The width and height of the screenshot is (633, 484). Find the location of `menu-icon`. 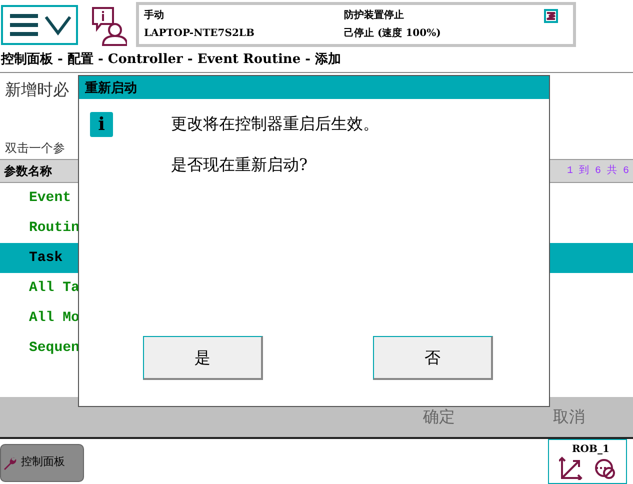

menu-icon is located at coordinates (40, 25).